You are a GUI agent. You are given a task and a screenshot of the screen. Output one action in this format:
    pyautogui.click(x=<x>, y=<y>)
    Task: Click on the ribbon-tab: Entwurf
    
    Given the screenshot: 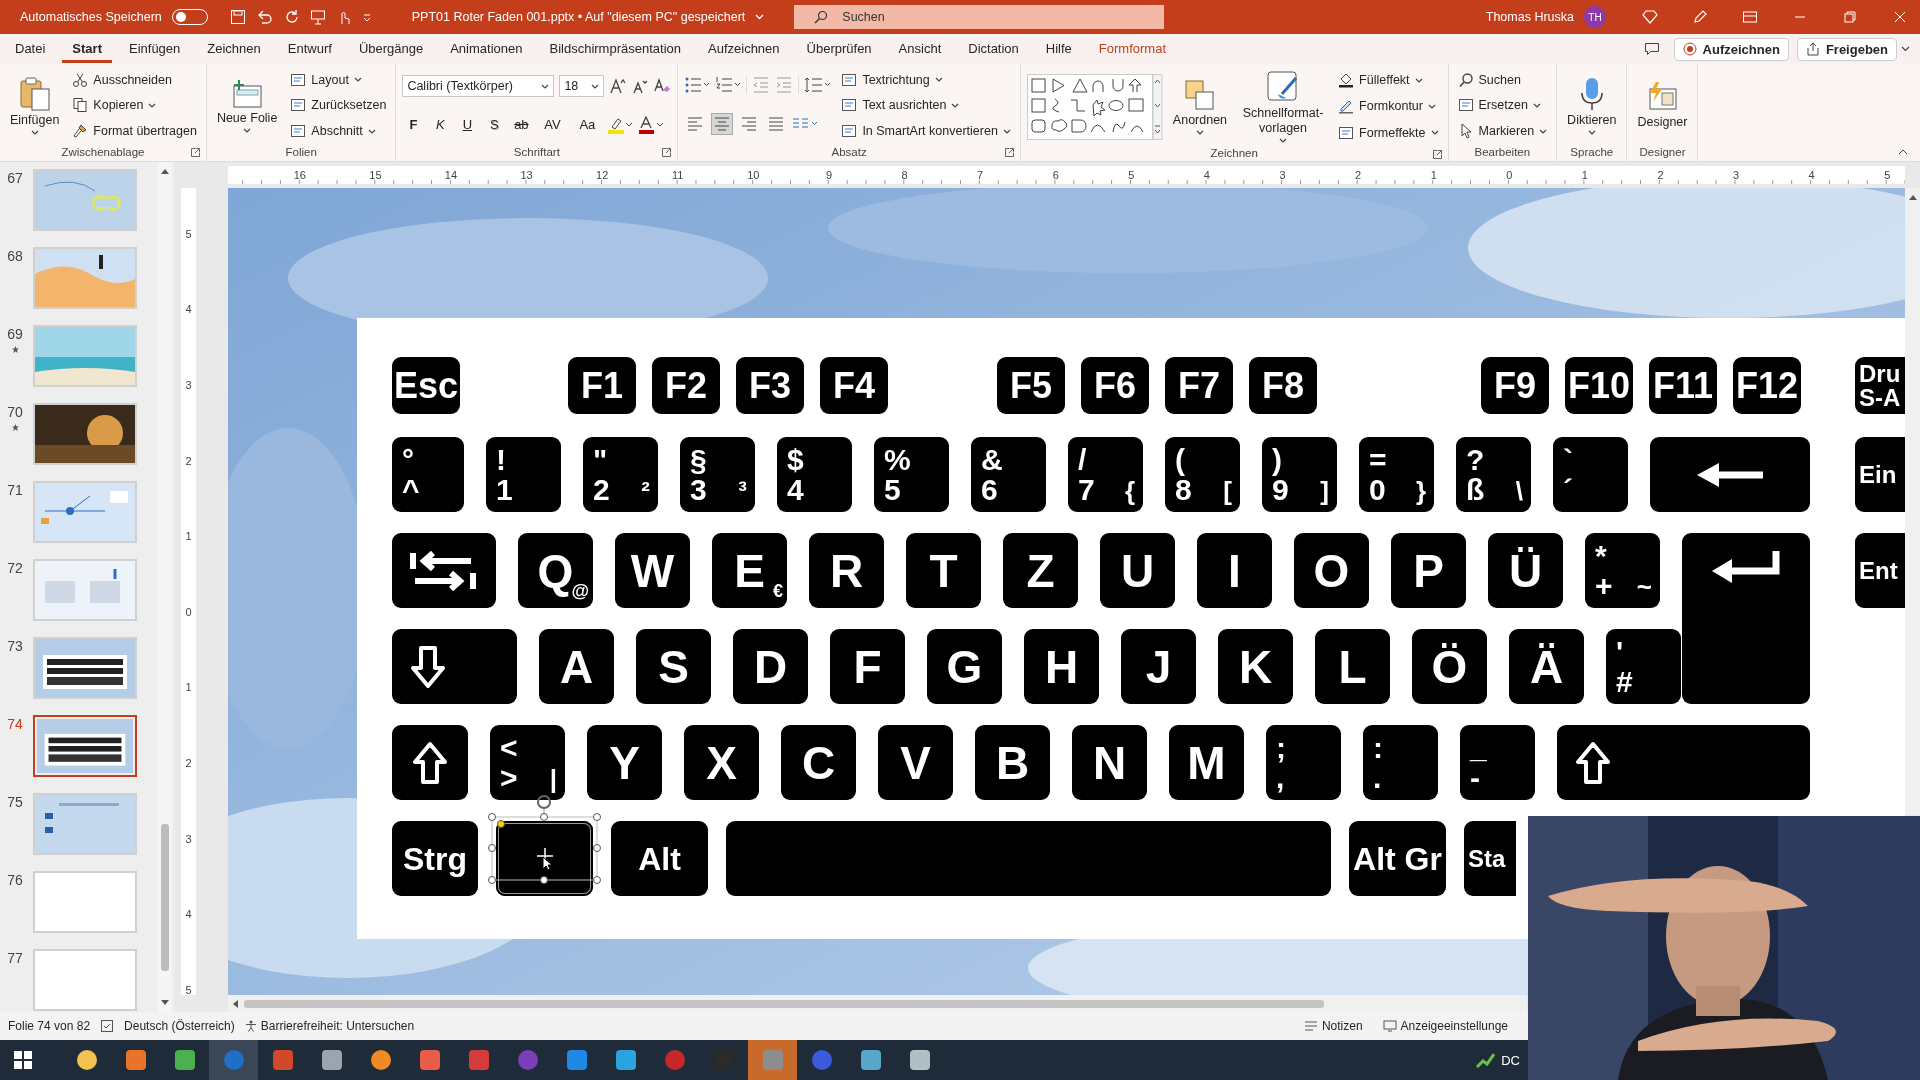 What is the action you would take?
    pyautogui.click(x=309, y=49)
    